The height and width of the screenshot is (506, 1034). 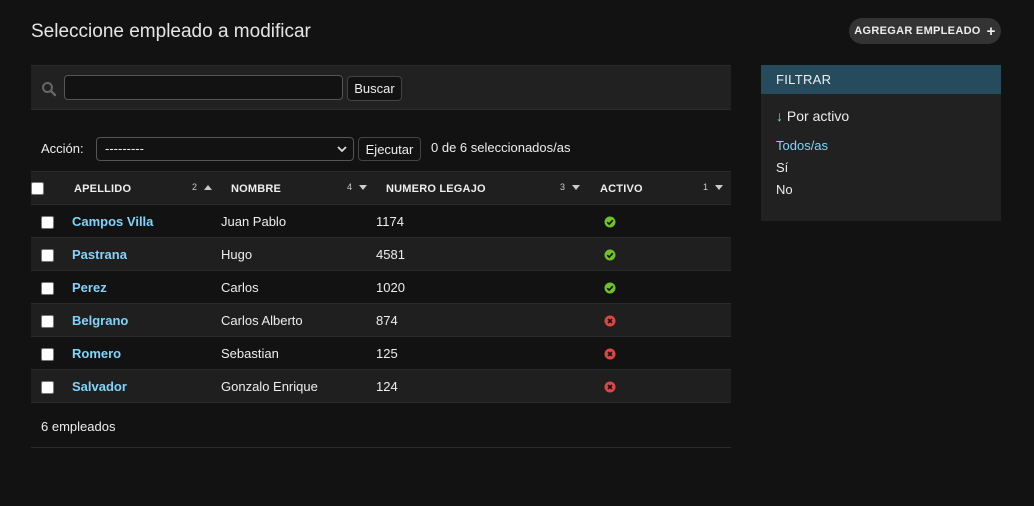 I want to click on table-row: Belgrano Carlos Alberto 874, so click(x=381, y=320).